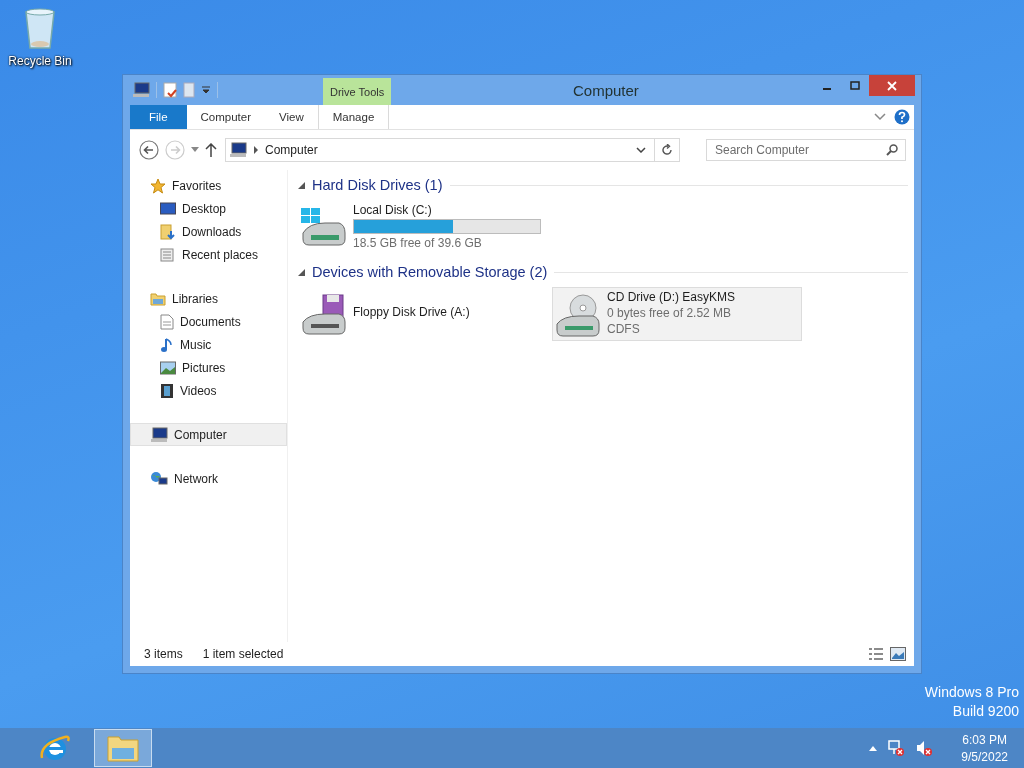 The image size is (1024, 768). What do you see at coordinates (412, 312) in the screenshot?
I see `drive-name: Floppy Disk Drive (A:)` at bounding box center [412, 312].